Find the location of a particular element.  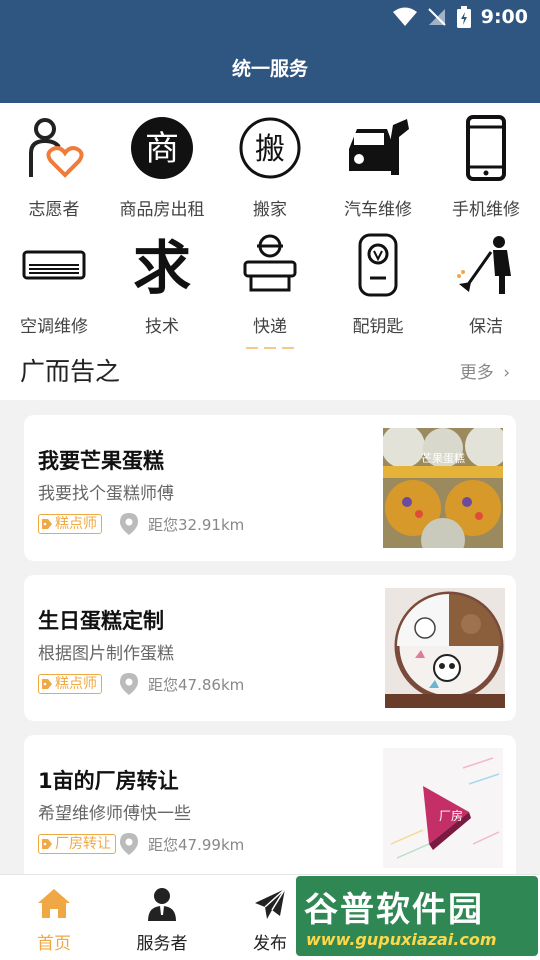

category-courier: 快递 is located at coordinates (270, 278).